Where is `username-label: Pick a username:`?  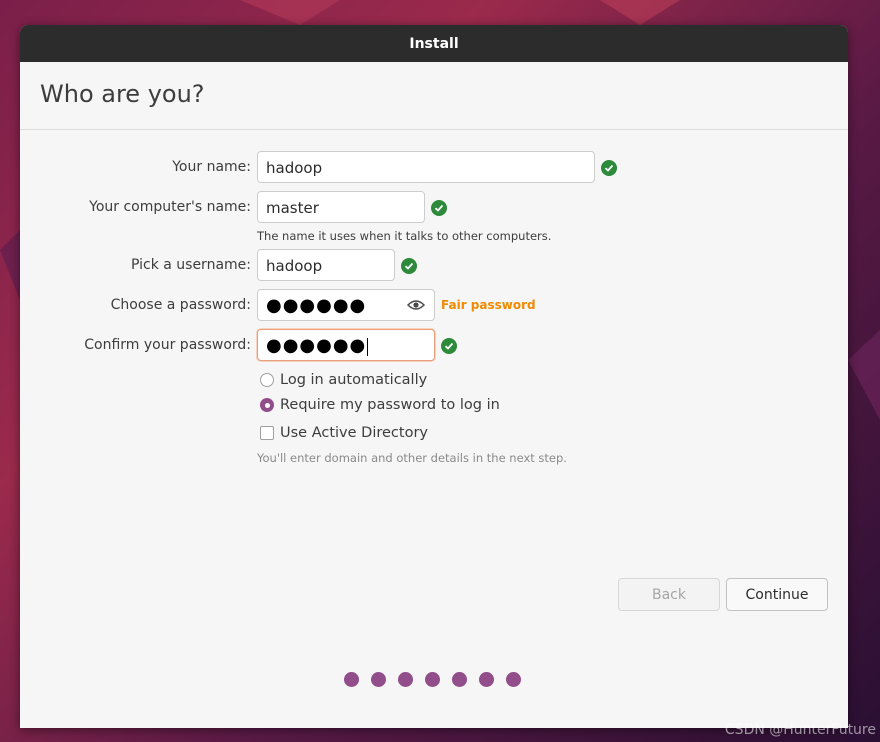 username-label: Pick a username: is located at coordinates (190, 265).